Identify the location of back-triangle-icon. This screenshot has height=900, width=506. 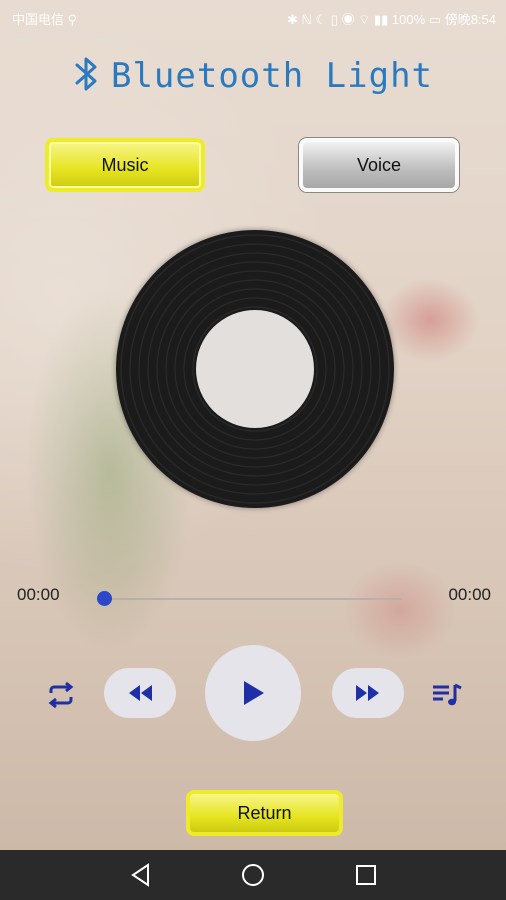
(140, 875).